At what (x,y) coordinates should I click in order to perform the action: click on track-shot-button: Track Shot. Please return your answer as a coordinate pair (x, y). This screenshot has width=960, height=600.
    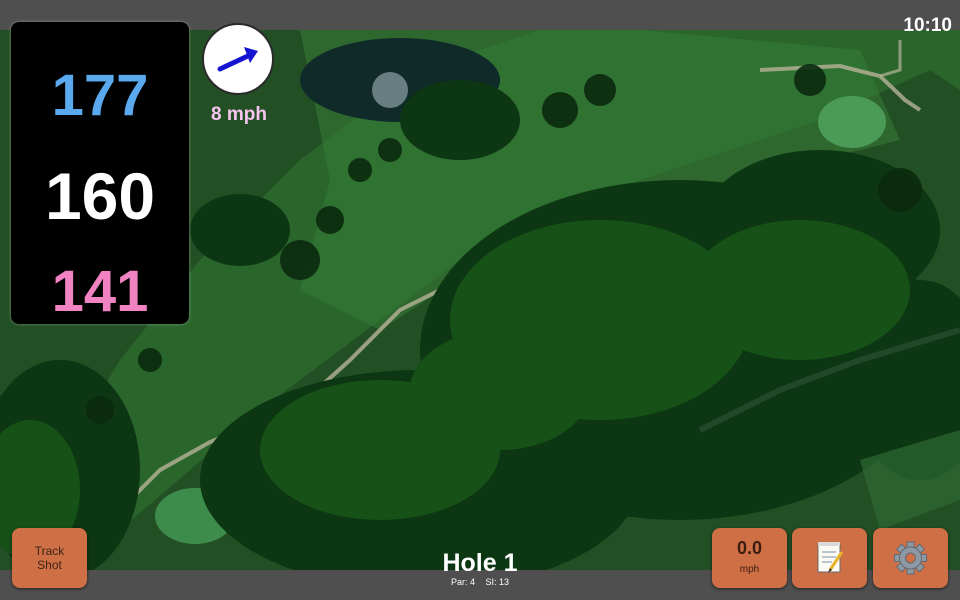
    Looking at the image, I should click on (49, 558).